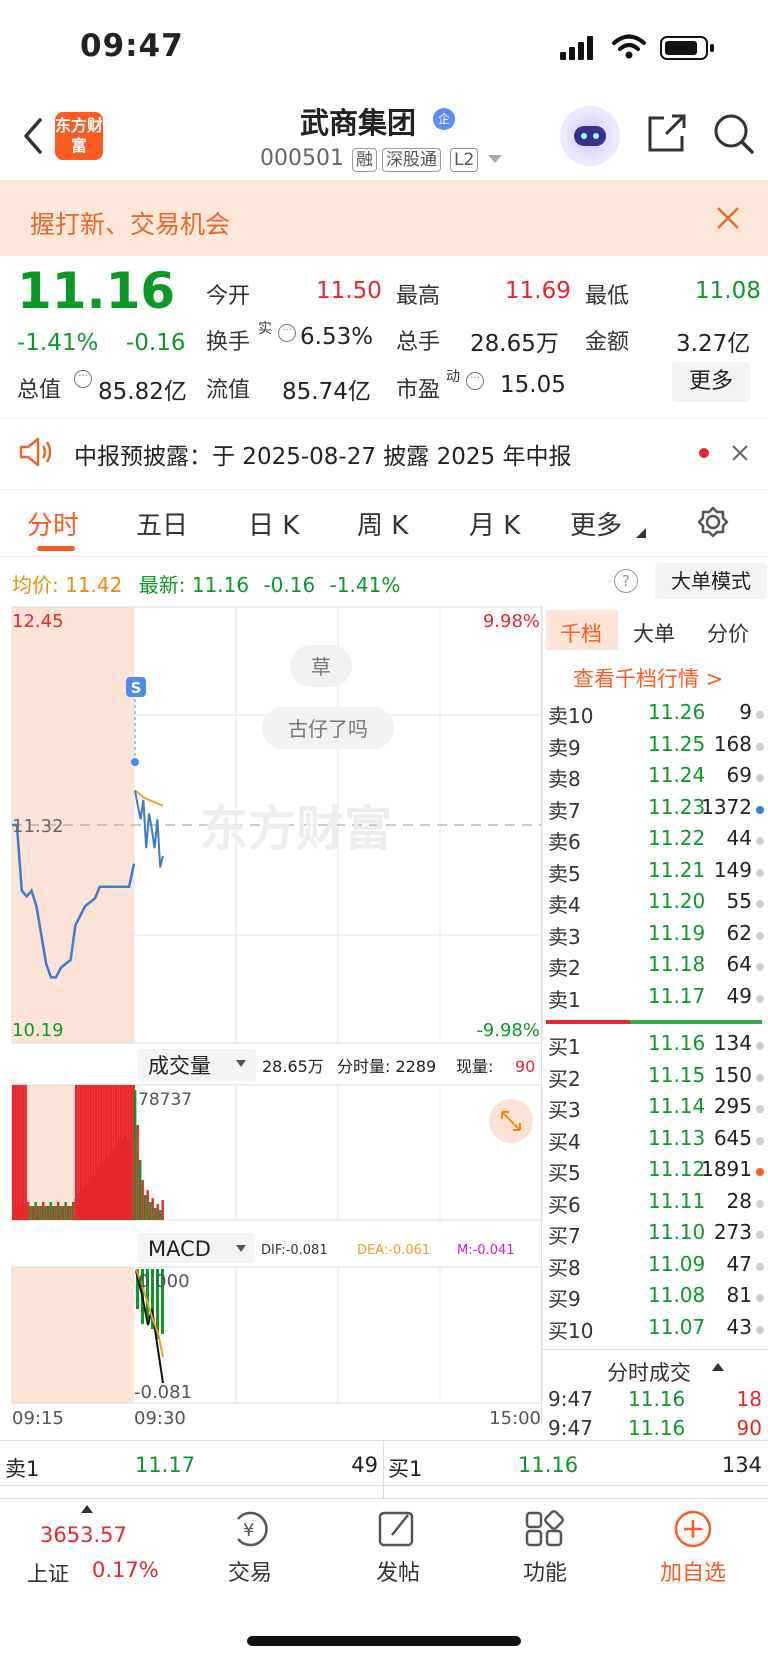 This screenshot has width=768, height=1663. Describe the element at coordinates (656, 1235) in the screenshot. I see `bid-row: 买7 11.10 273` at that location.